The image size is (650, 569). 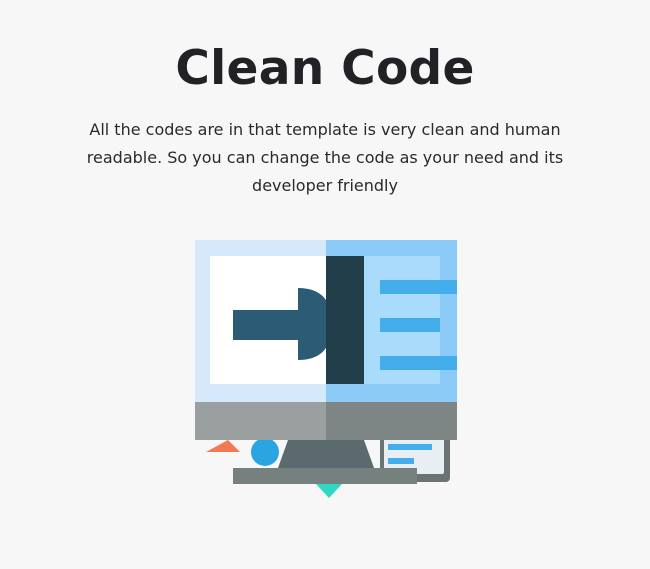 I want to click on handle-bar, so click(x=268, y=325).